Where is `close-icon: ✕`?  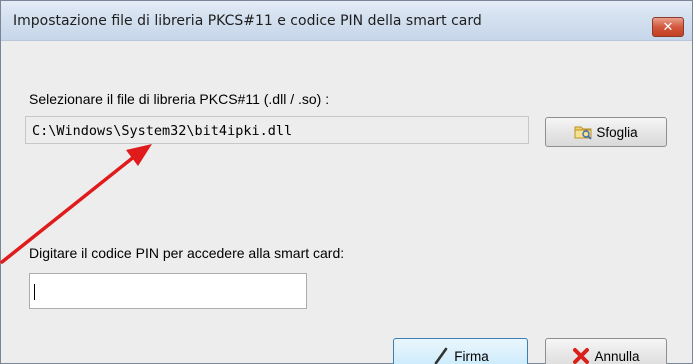
close-icon: ✕ is located at coordinates (668, 27).